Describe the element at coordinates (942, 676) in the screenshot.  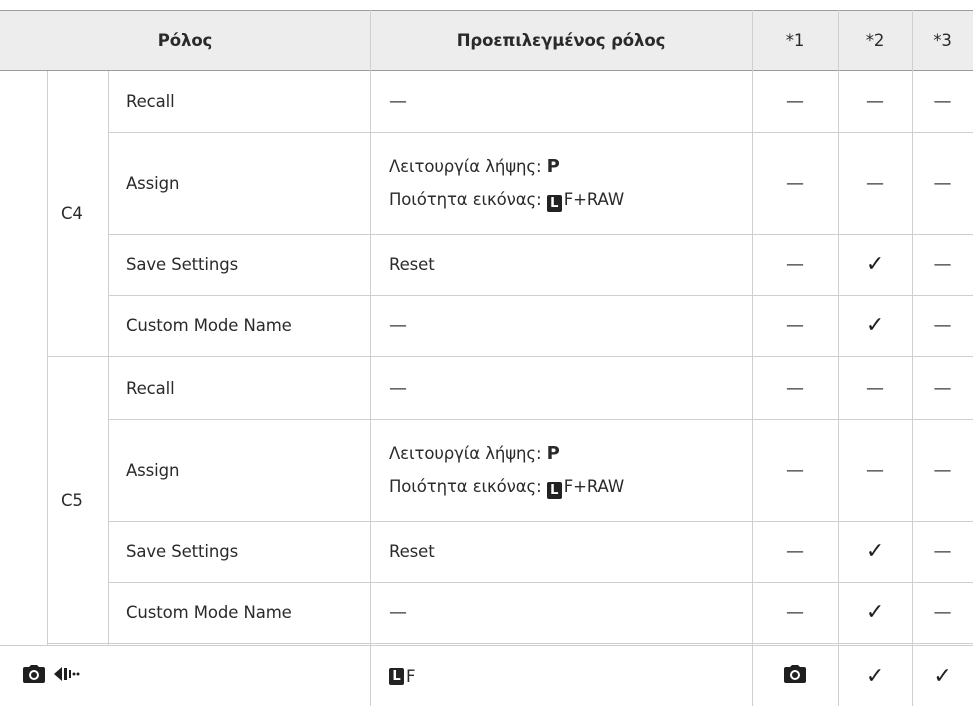
I see `last-row-col3: ✓` at that location.